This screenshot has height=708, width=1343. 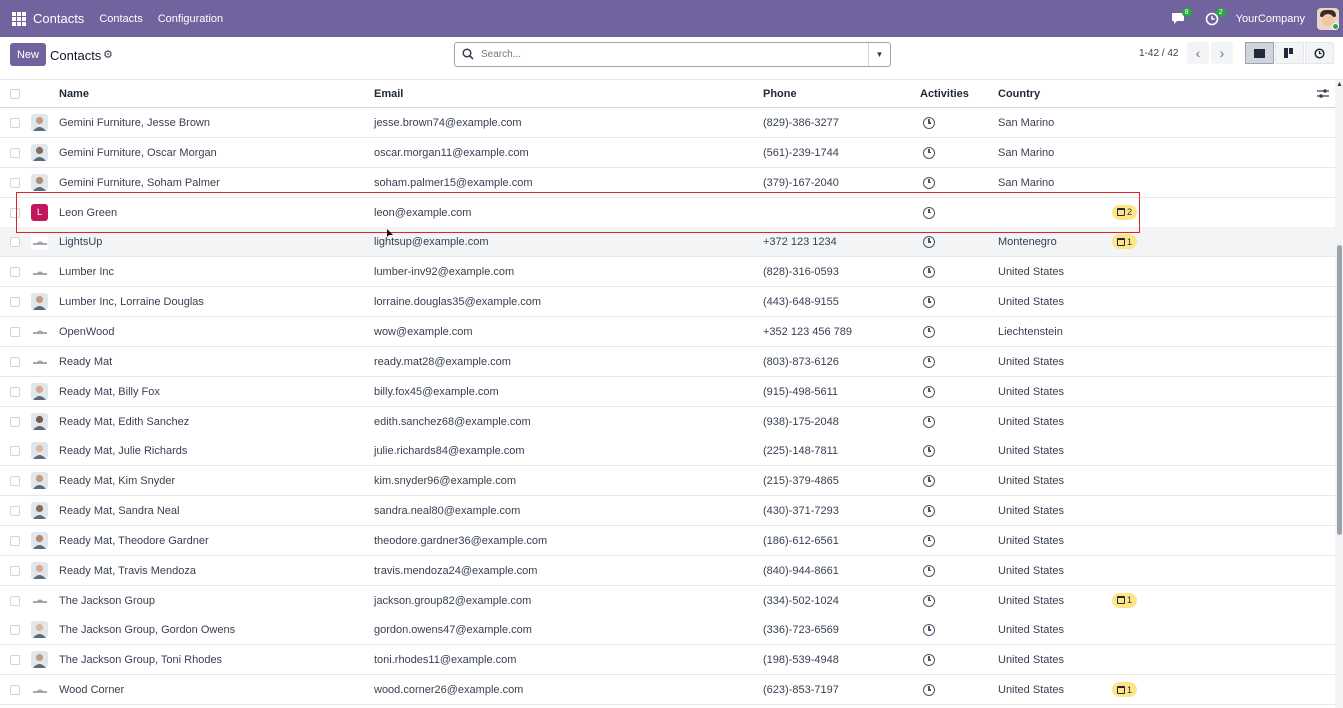 What do you see at coordinates (801, 601) in the screenshot?
I see `contact-phone: (334)-502-1024` at bounding box center [801, 601].